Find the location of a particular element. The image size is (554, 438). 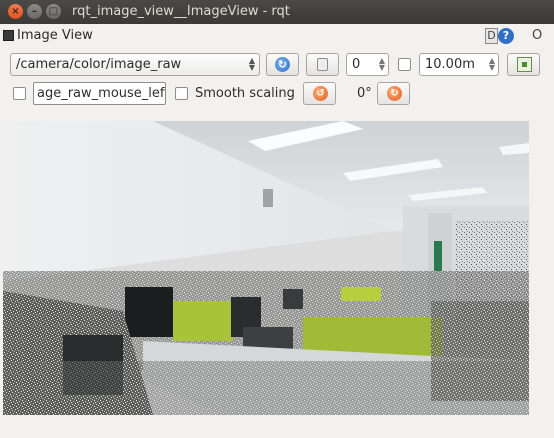

close-window-button: × is located at coordinates (15, 11).